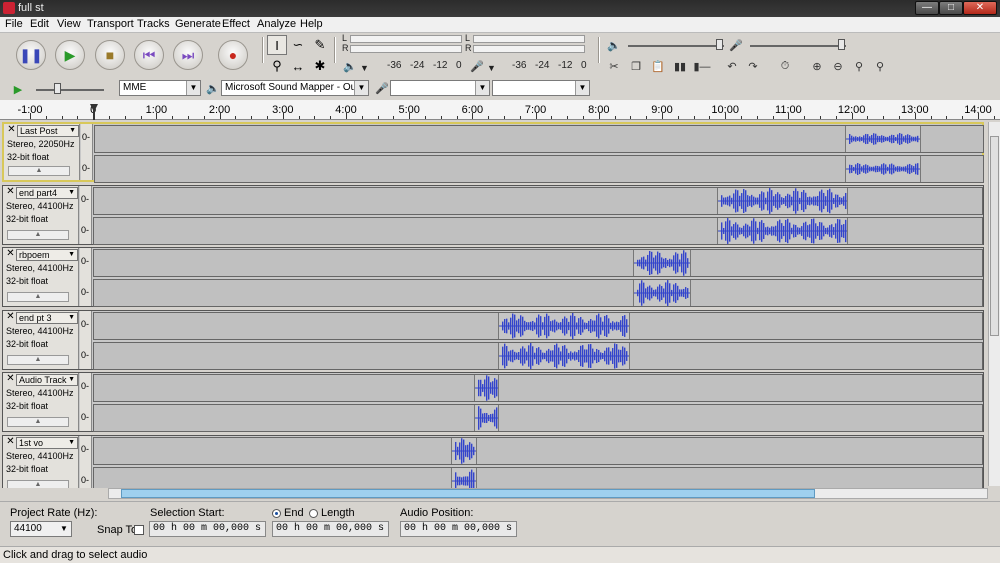  I want to click on track-name-menu: end pt 3, so click(47, 317).